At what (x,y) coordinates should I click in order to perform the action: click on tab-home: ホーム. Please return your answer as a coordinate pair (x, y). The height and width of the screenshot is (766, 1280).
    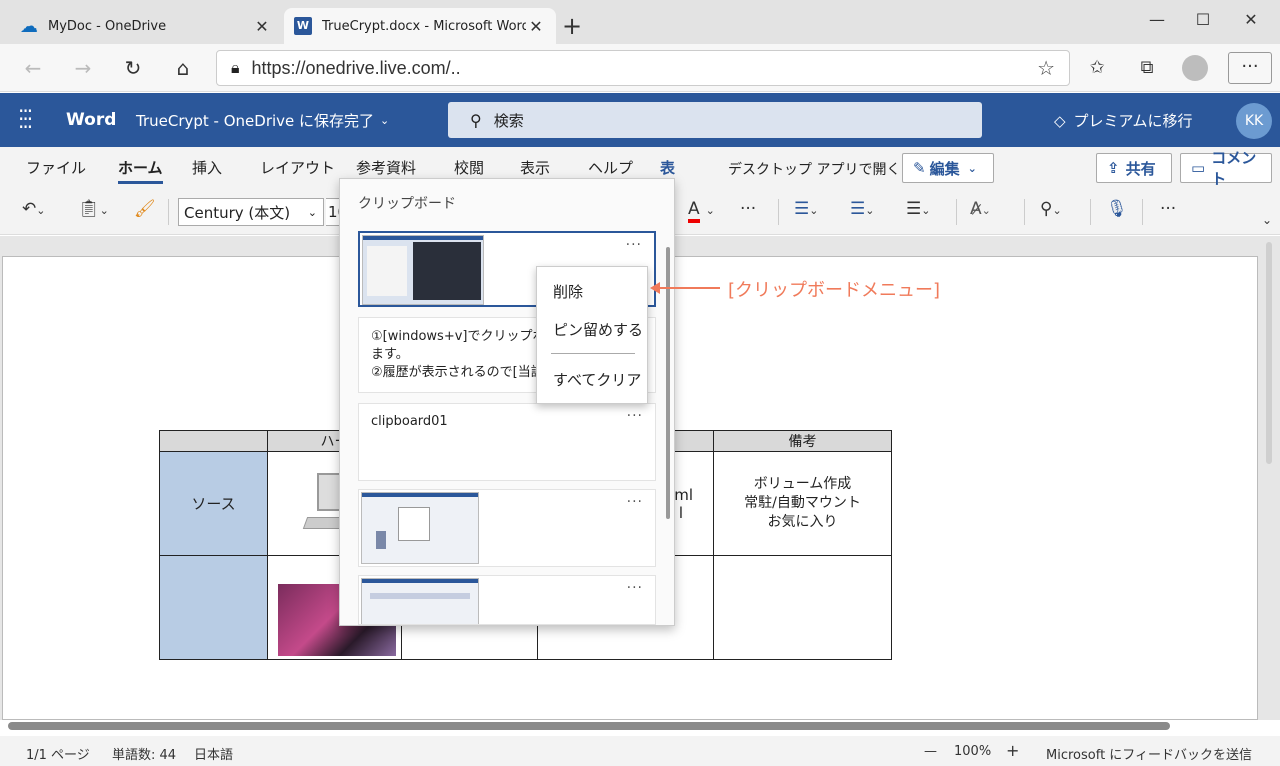
    Looking at the image, I should click on (140, 170).